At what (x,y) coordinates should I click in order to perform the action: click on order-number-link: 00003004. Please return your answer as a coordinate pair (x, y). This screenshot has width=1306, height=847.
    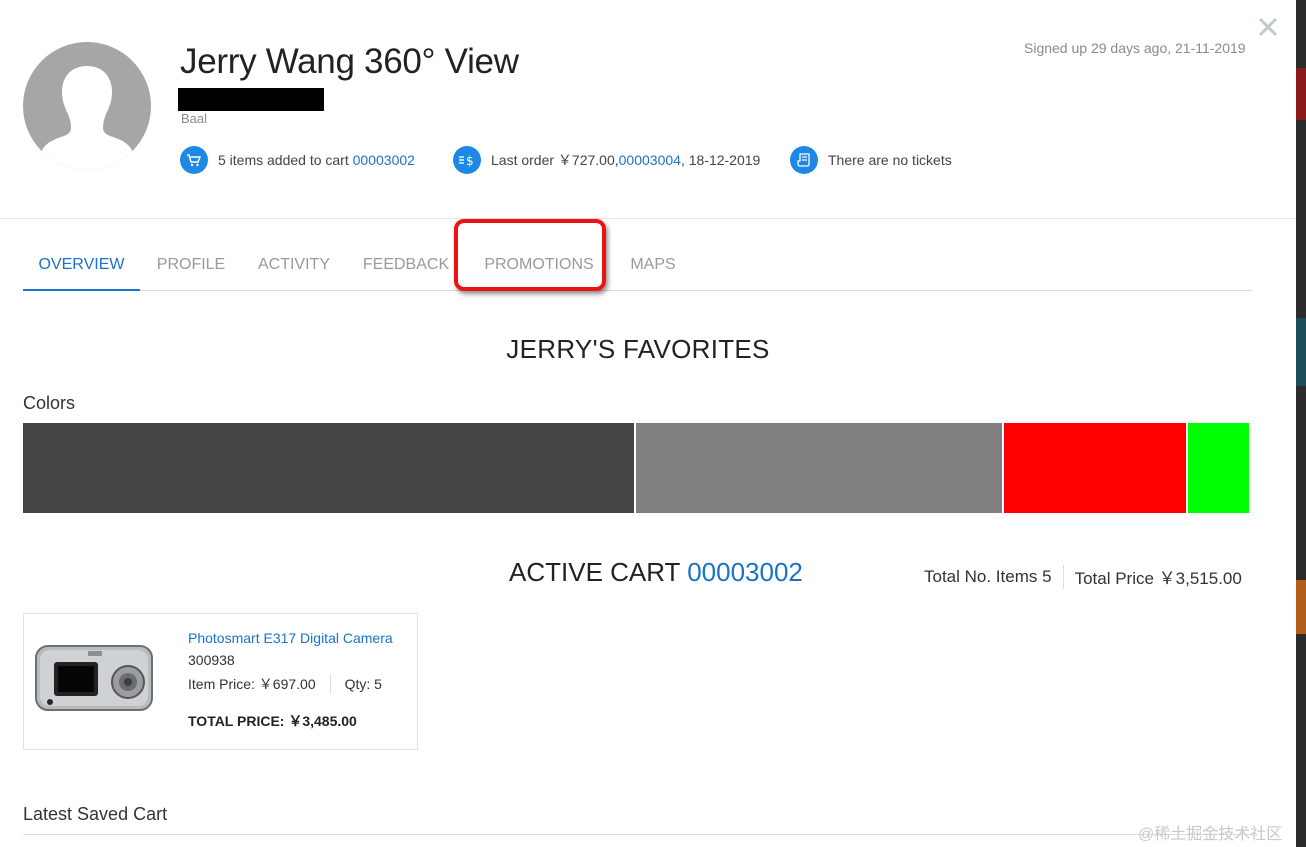
    Looking at the image, I should click on (650, 160).